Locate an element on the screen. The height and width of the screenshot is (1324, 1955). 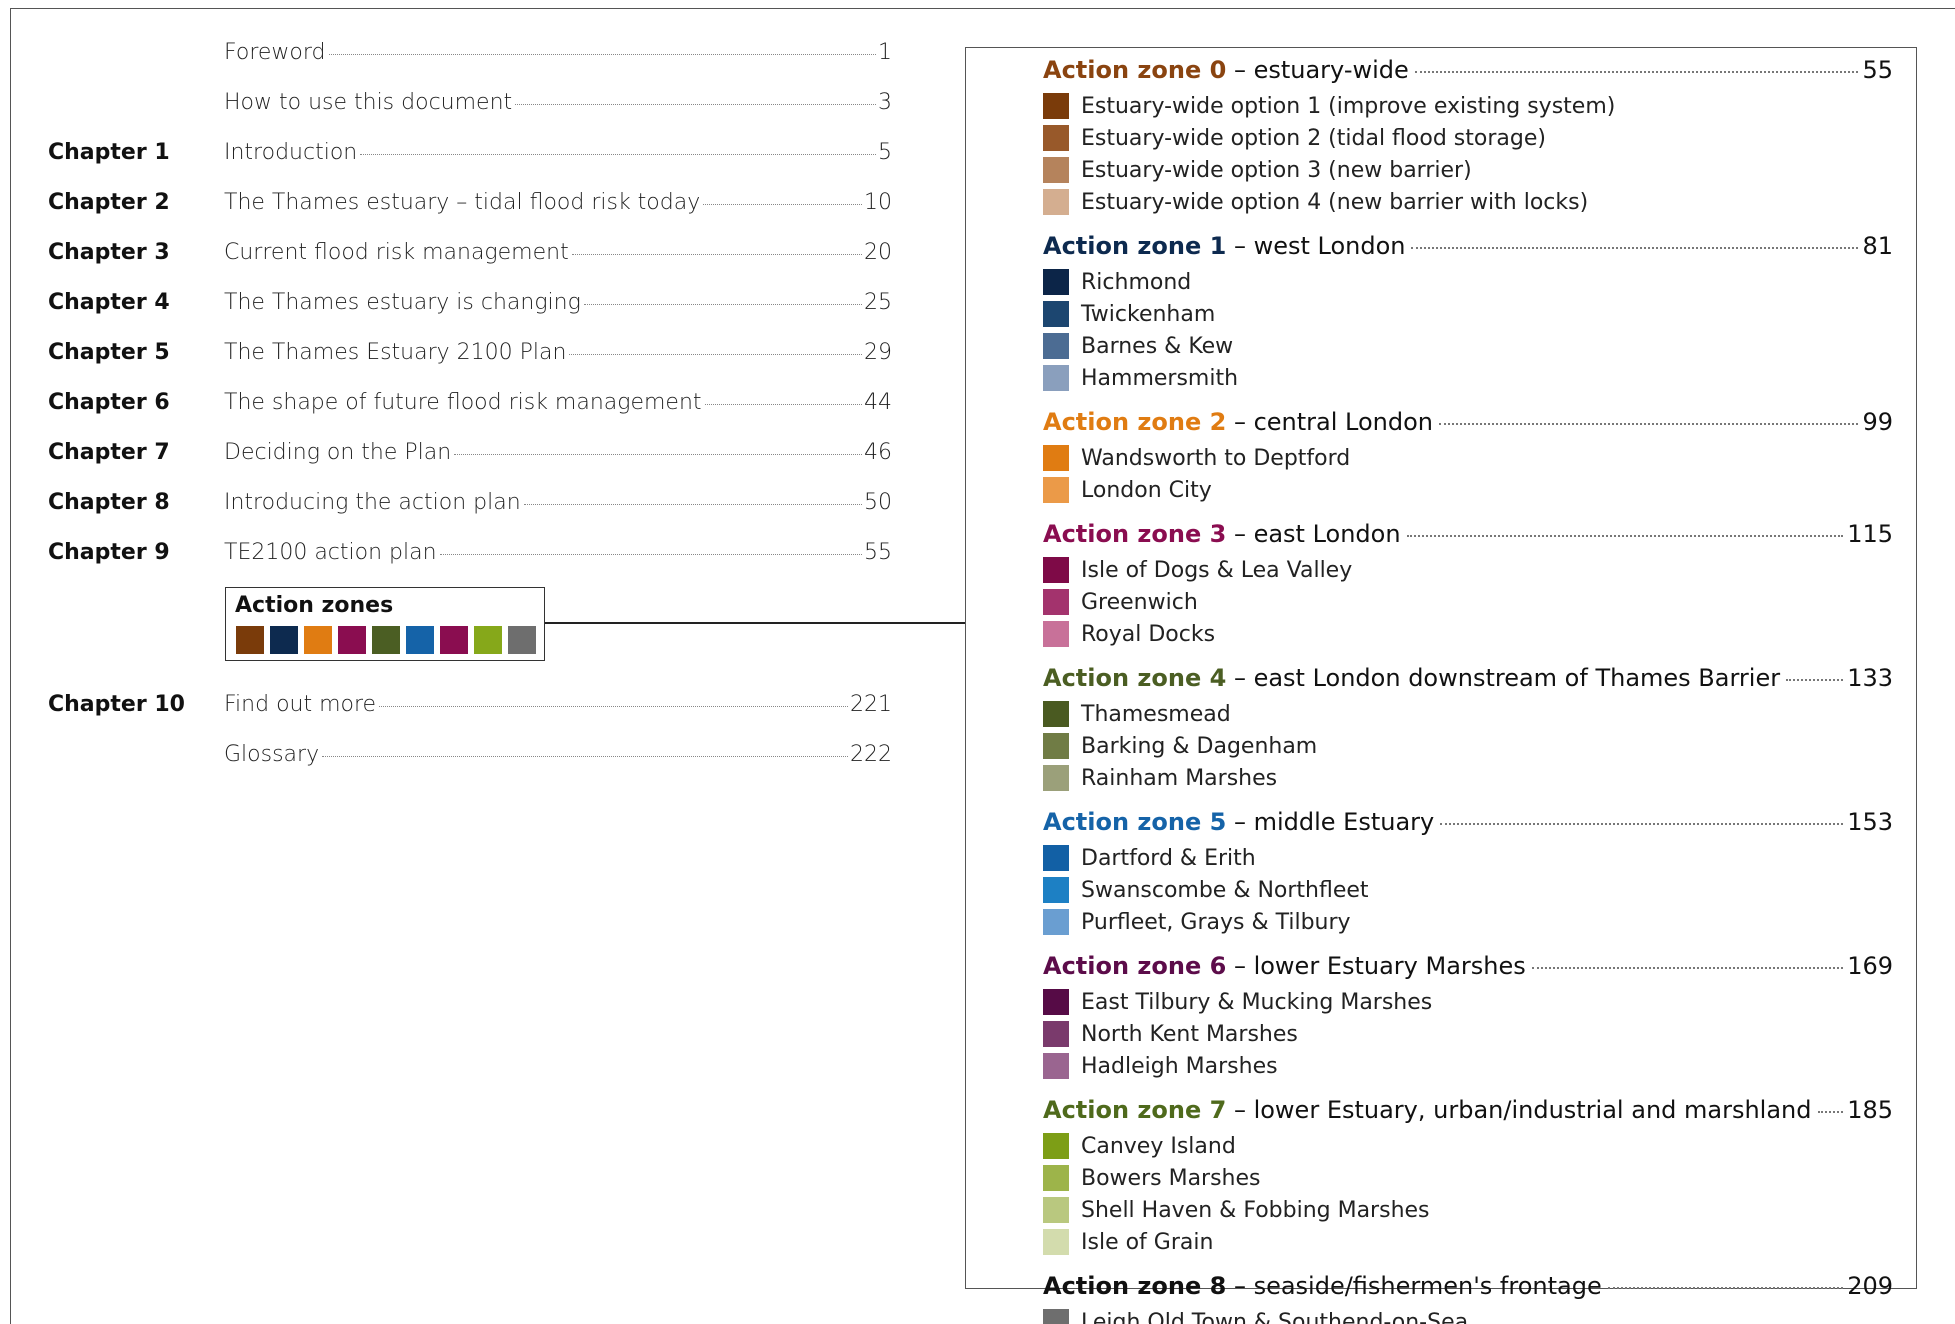
action-zone-item: Hadleigh Marshes is located at coordinates (1160, 1066).